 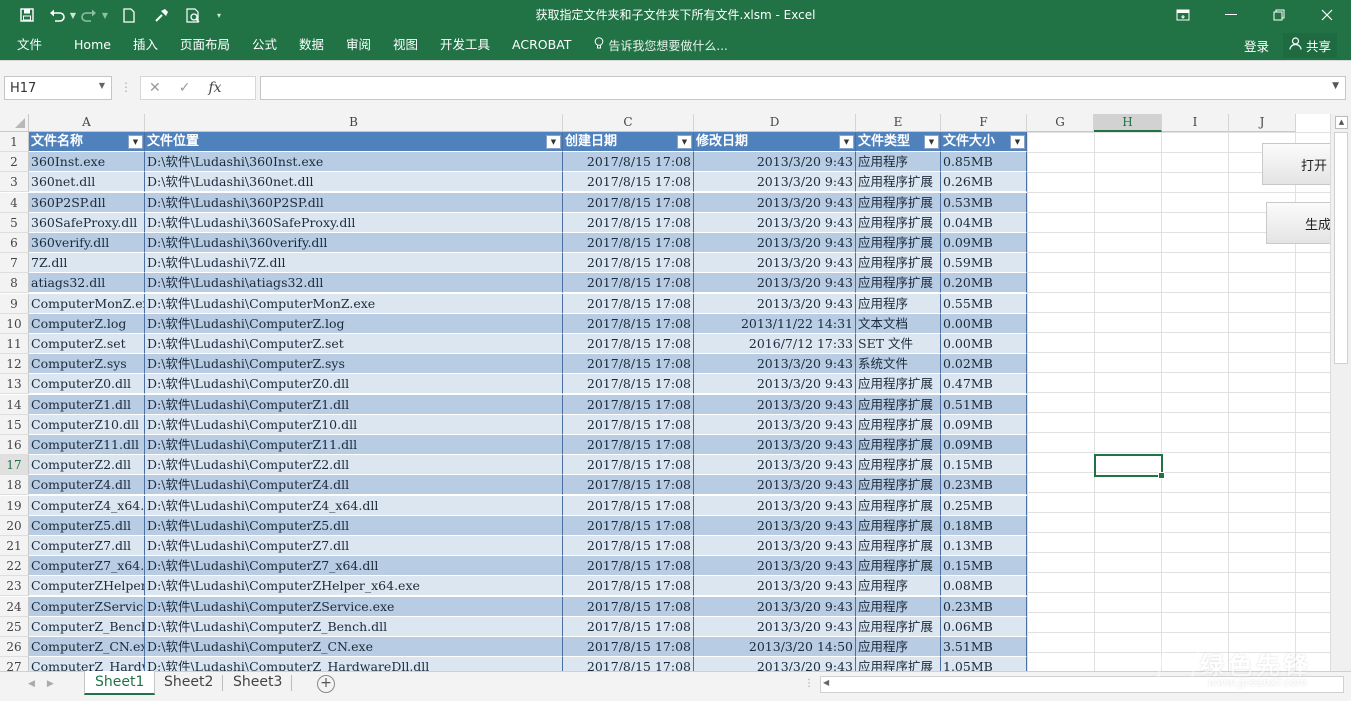 I want to click on row-header: 3, so click(x=14, y=182).